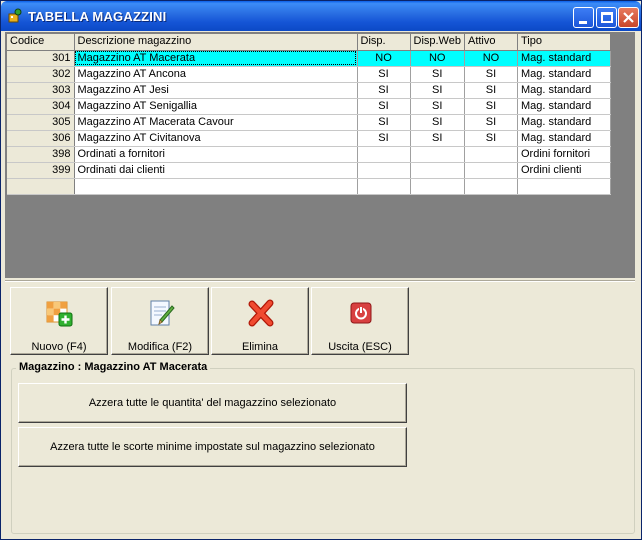  Describe the element at coordinates (437, 58) in the screenshot. I see `cell-disp-web: NO` at that location.